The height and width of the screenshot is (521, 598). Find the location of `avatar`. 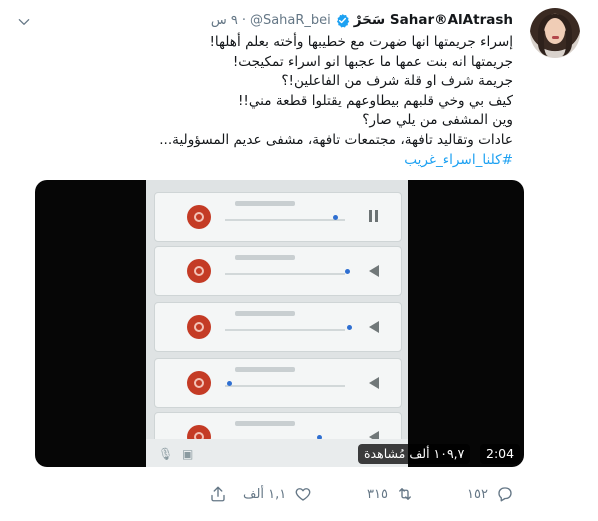

avatar is located at coordinates (555, 33).